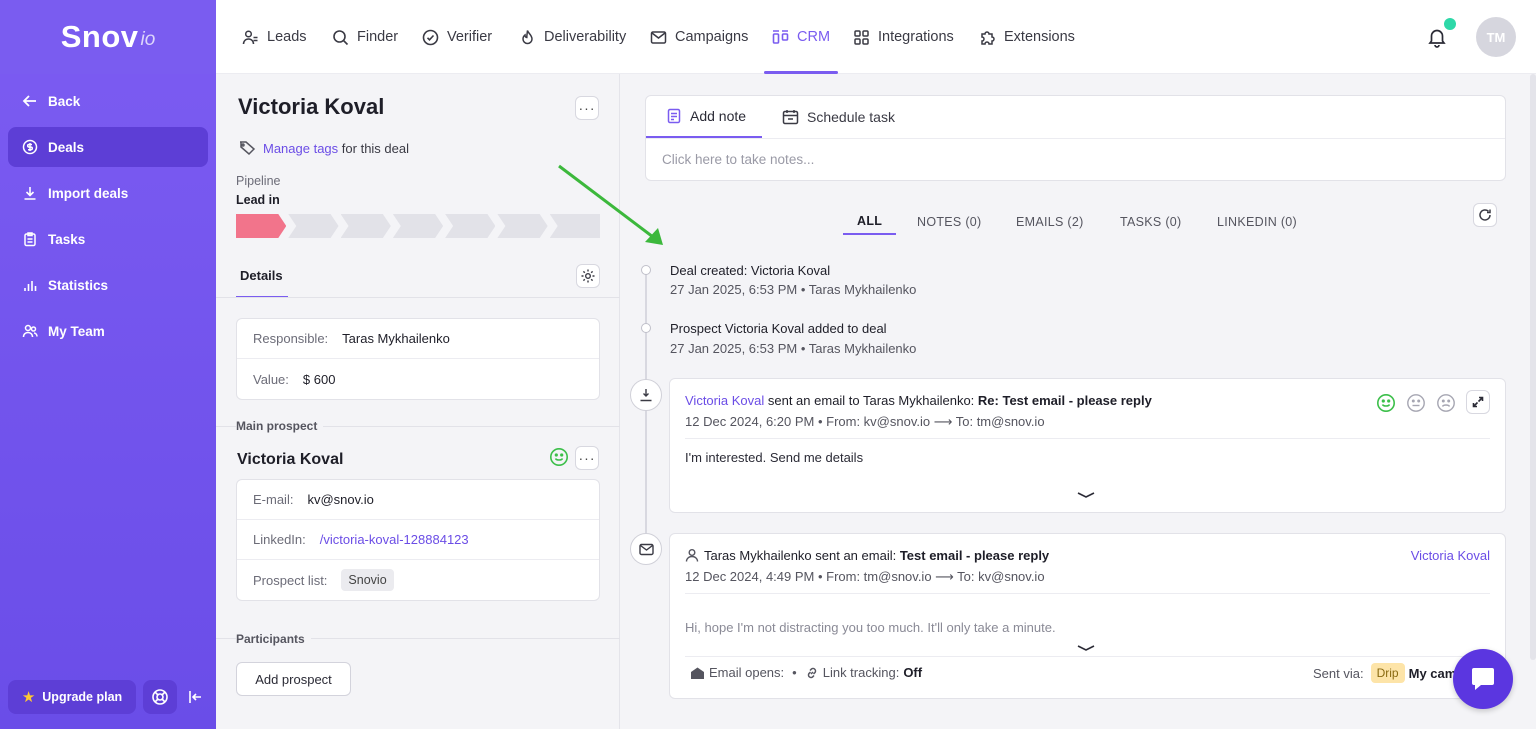 This screenshot has height=729, width=1536. I want to click on deal-more-button: ···, so click(587, 108).